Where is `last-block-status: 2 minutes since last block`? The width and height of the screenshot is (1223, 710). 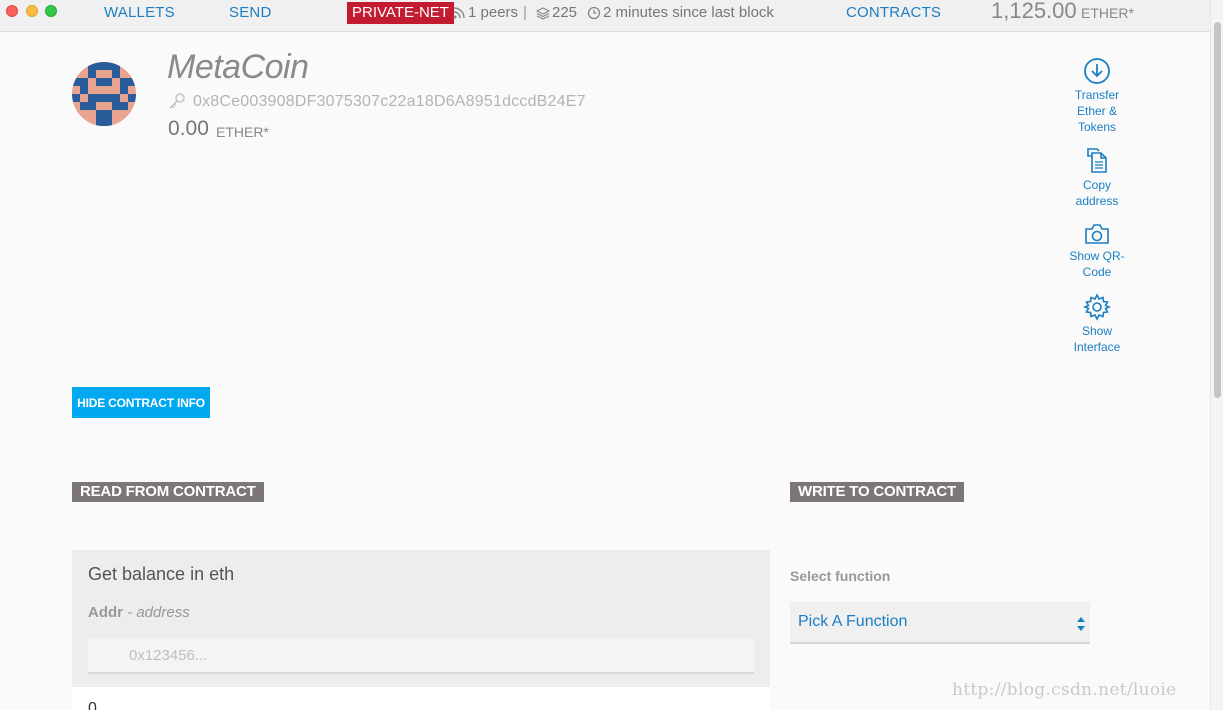 last-block-status: 2 minutes since last block is located at coordinates (680, 12).